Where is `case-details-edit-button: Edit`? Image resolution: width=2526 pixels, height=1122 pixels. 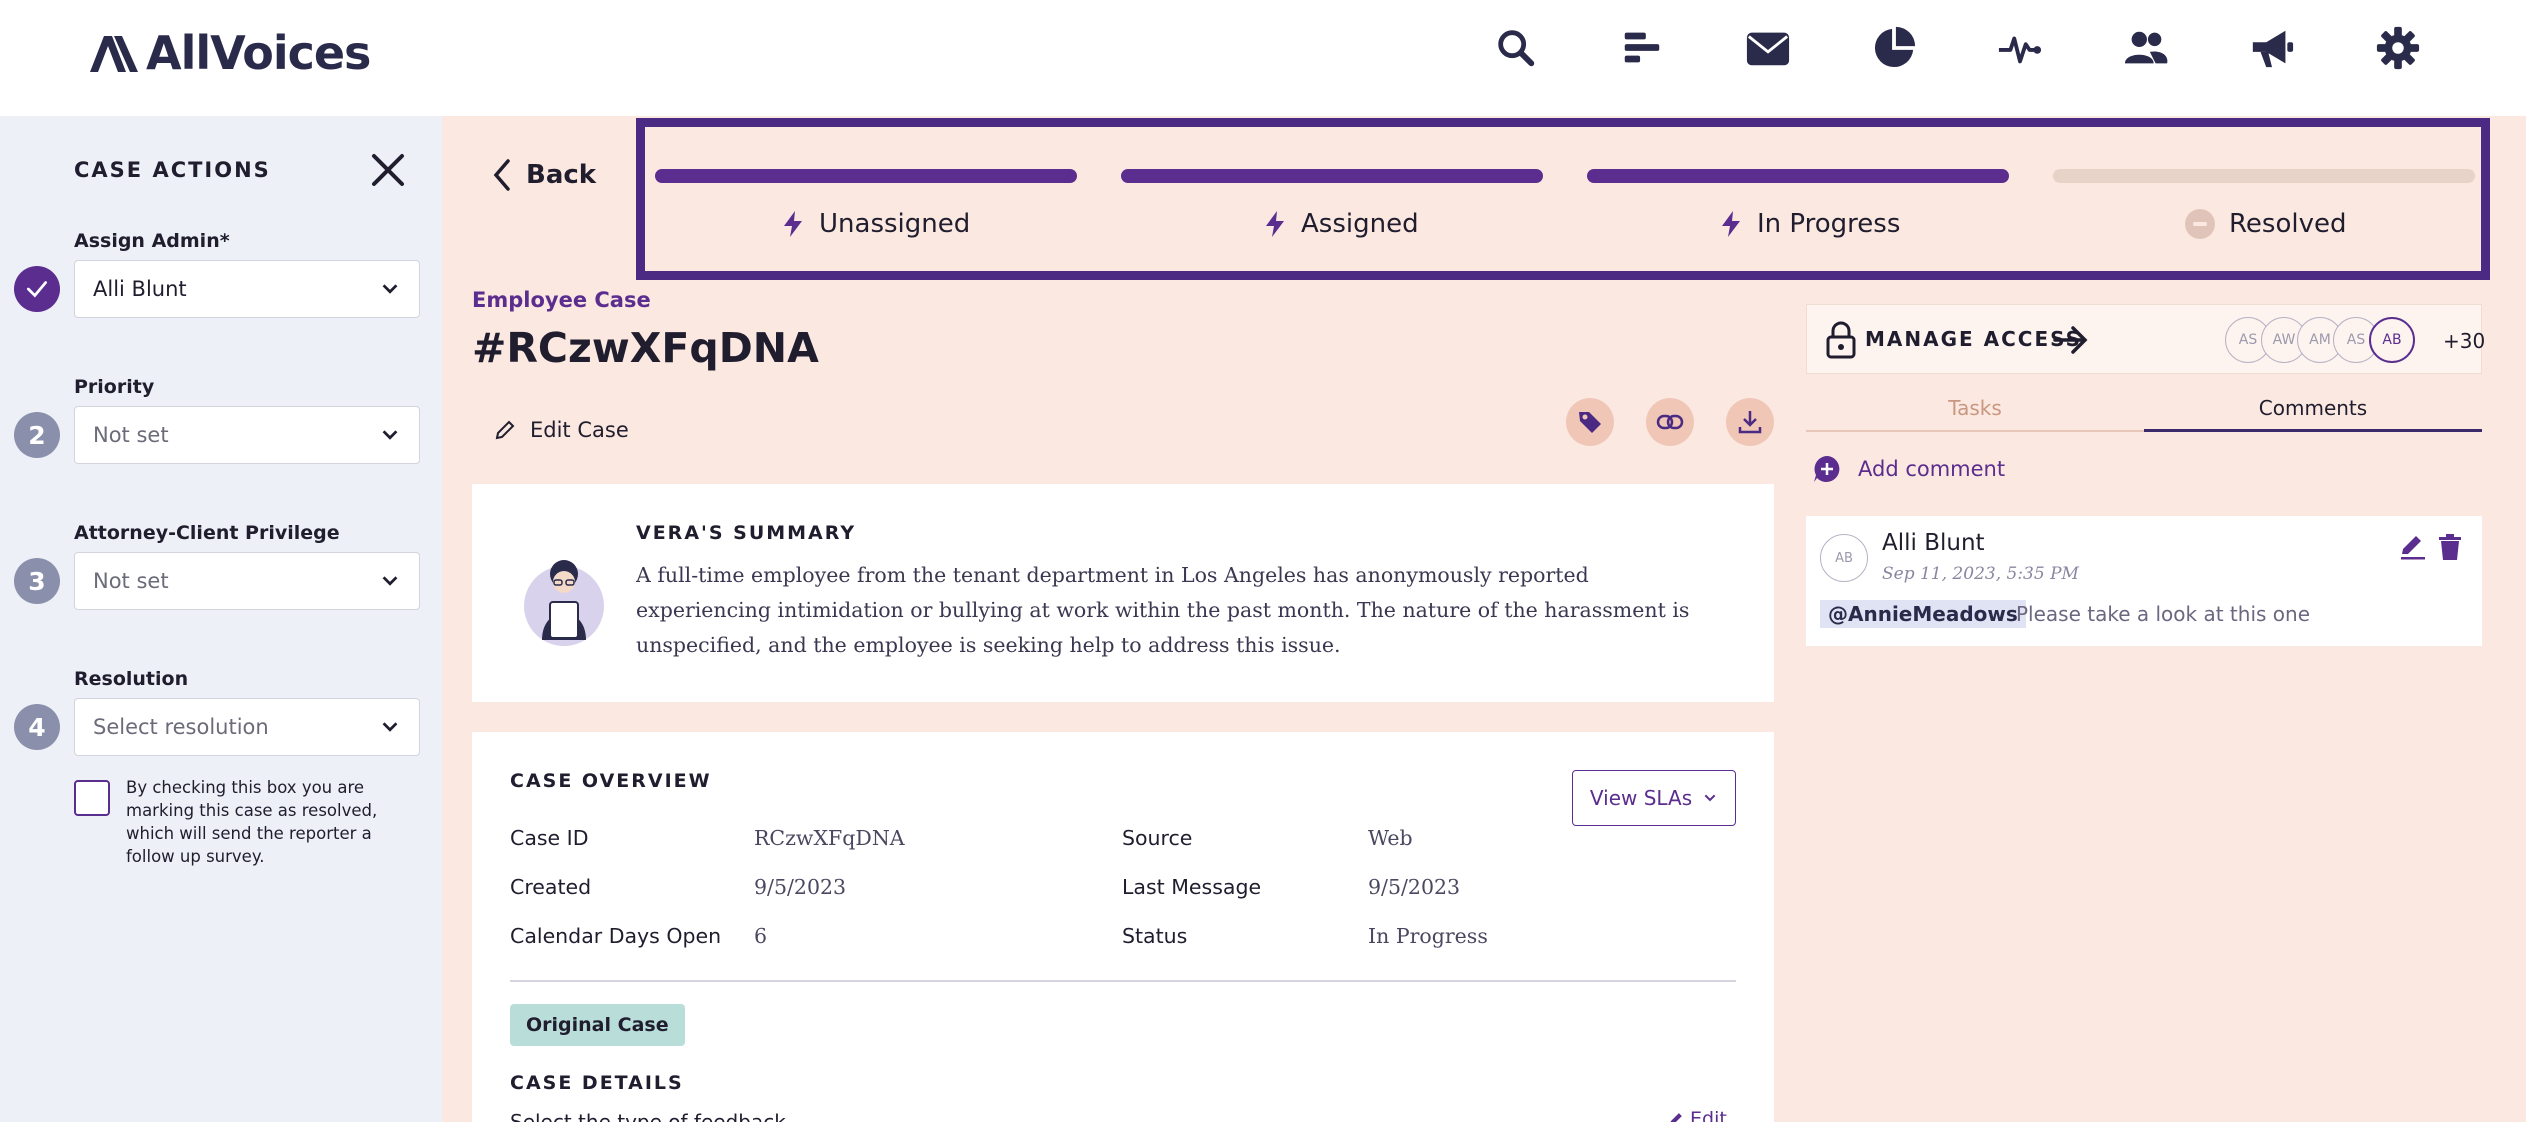 case-details-edit-button: Edit is located at coordinates (1697, 1115).